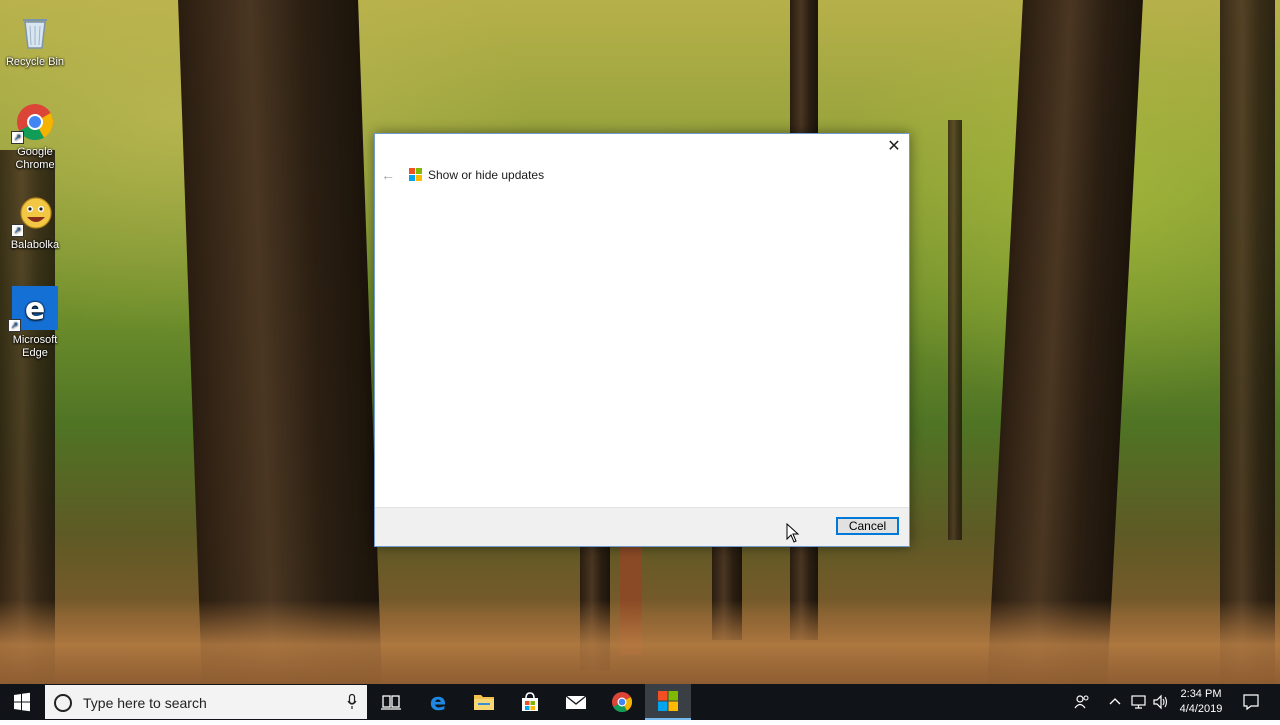  I want to click on desktop-icon-label: Balabolka, so click(35, 245).